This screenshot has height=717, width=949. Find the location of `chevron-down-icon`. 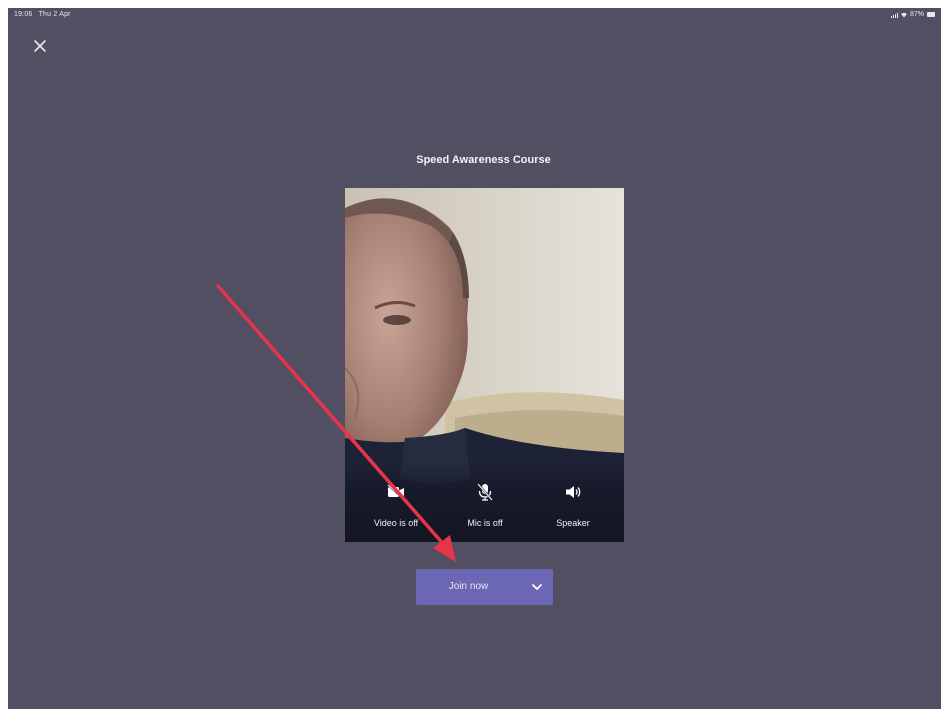

chevron-down-icon is located at coordinates (537, 587).